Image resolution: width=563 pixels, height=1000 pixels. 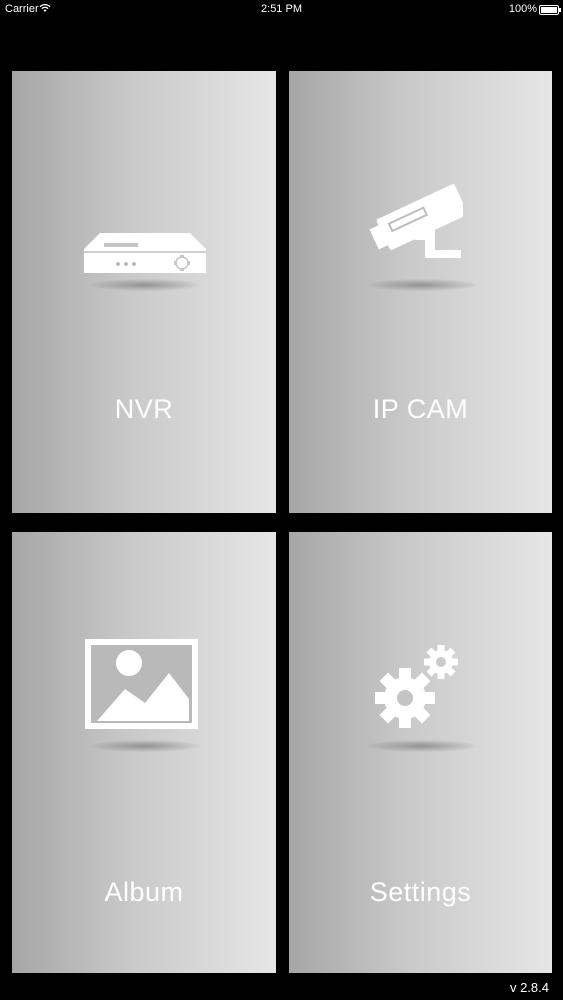 What do you see at coordinates (141, 686) in the screenshot?
I see `image-icon` at bounding box center [141, 686].